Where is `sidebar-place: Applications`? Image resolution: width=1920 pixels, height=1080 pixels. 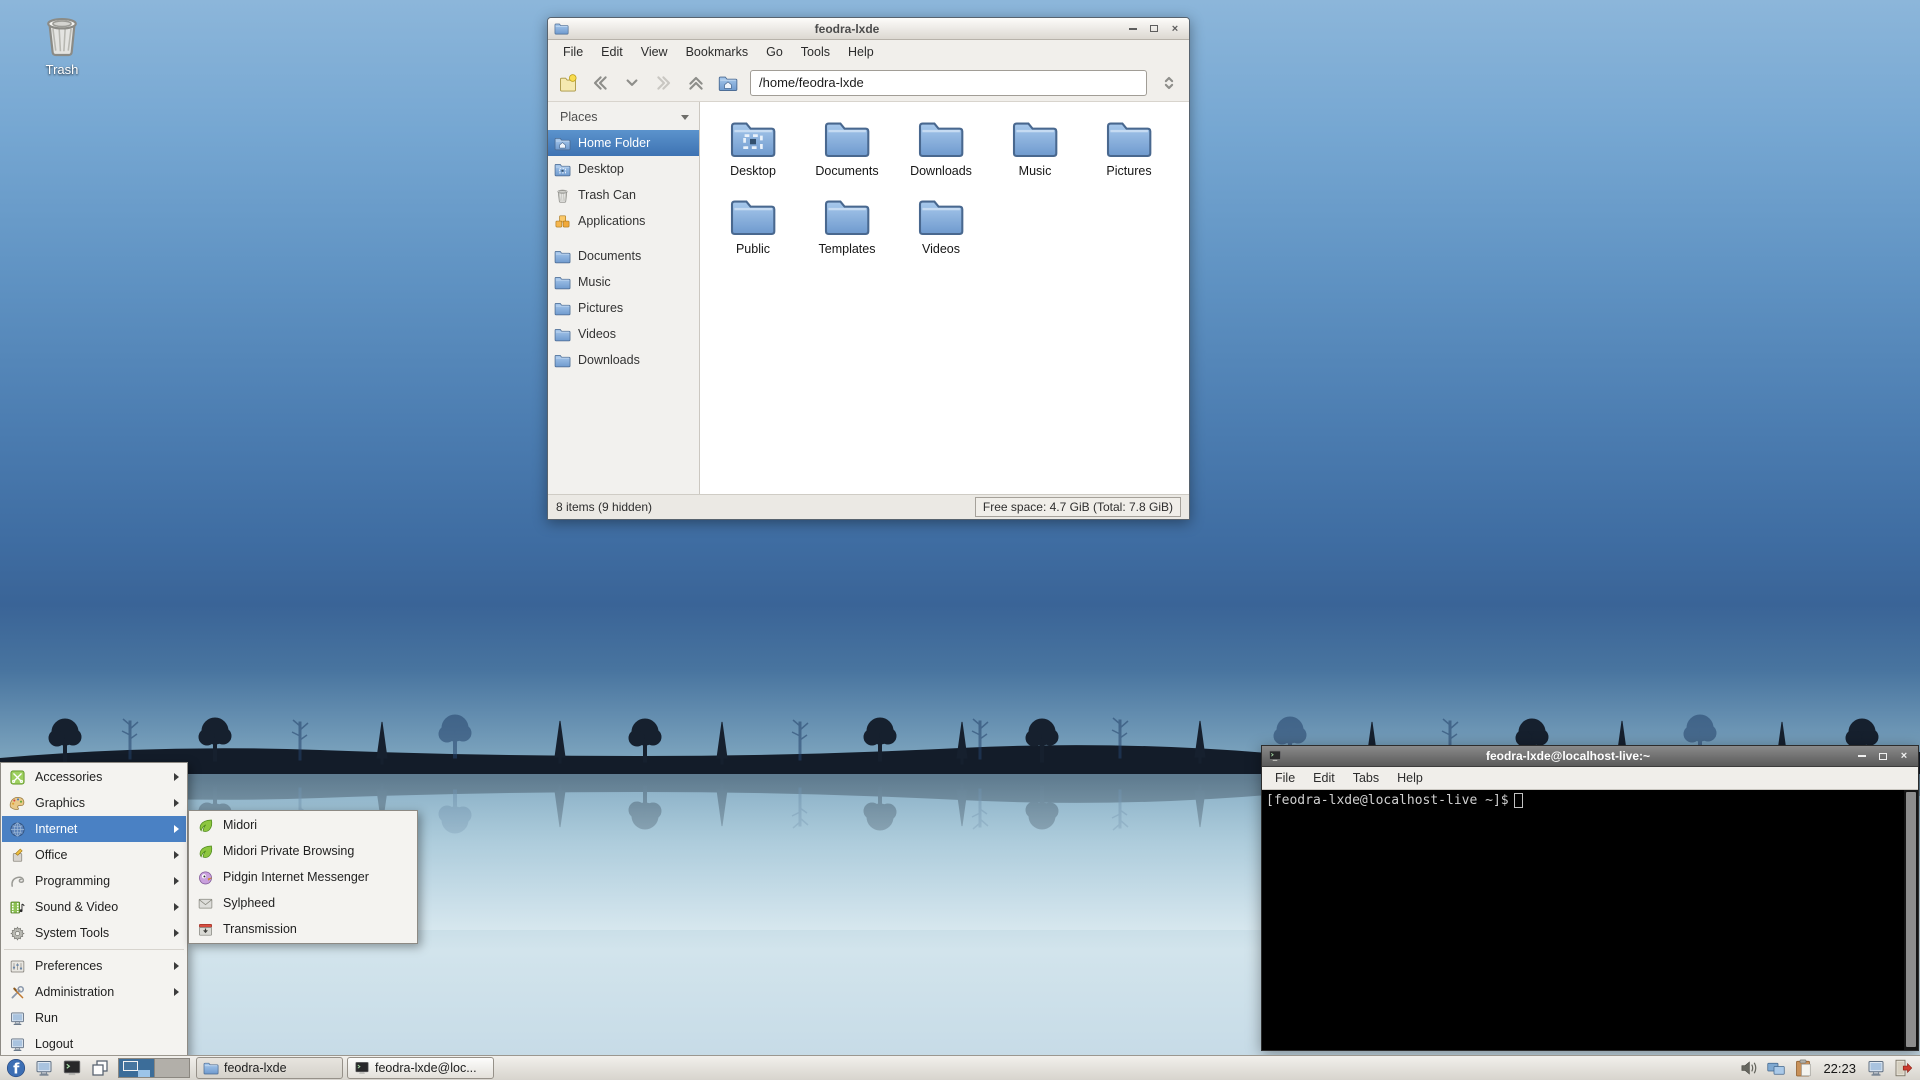 sidebar-place: Applications is located at coordinates (623, 221).